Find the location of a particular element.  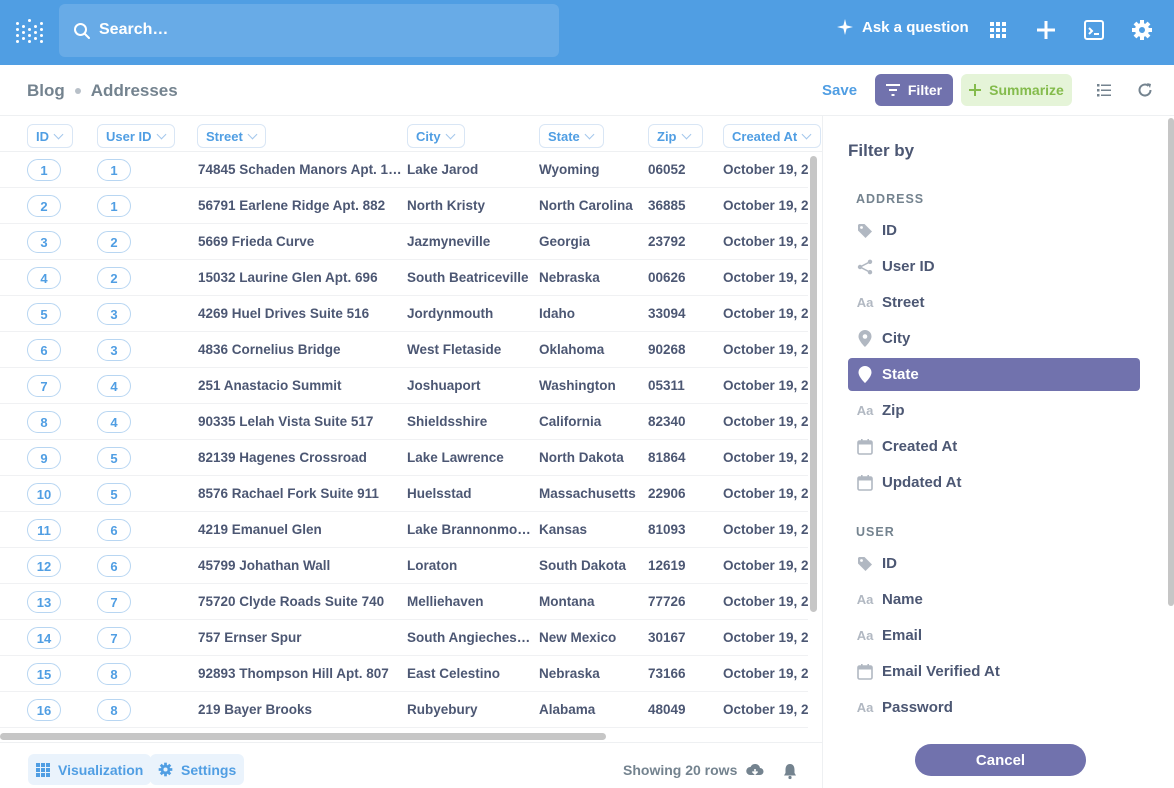

tag-icon is located at coordinates (865, 231).